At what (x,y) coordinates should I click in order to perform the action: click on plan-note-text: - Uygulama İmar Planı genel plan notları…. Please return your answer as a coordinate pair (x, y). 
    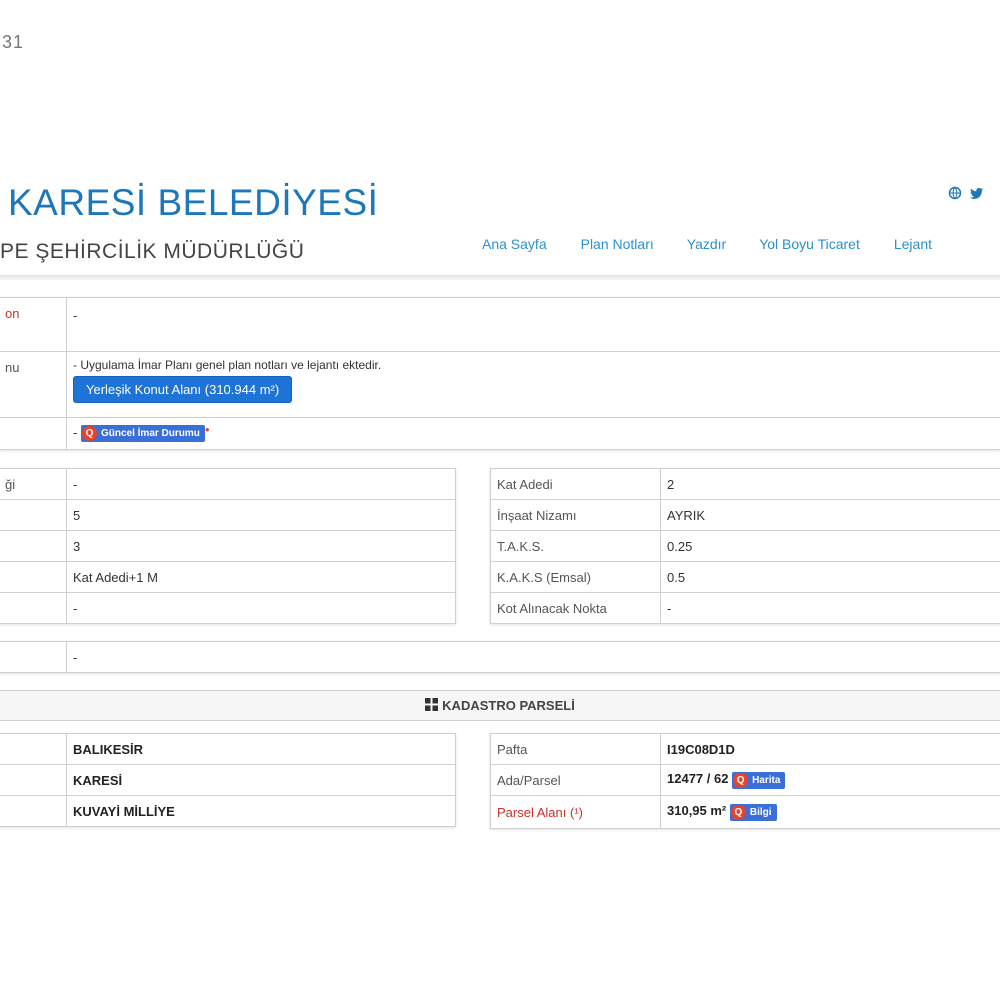
    Looking at the image, I should click on (227, 365).